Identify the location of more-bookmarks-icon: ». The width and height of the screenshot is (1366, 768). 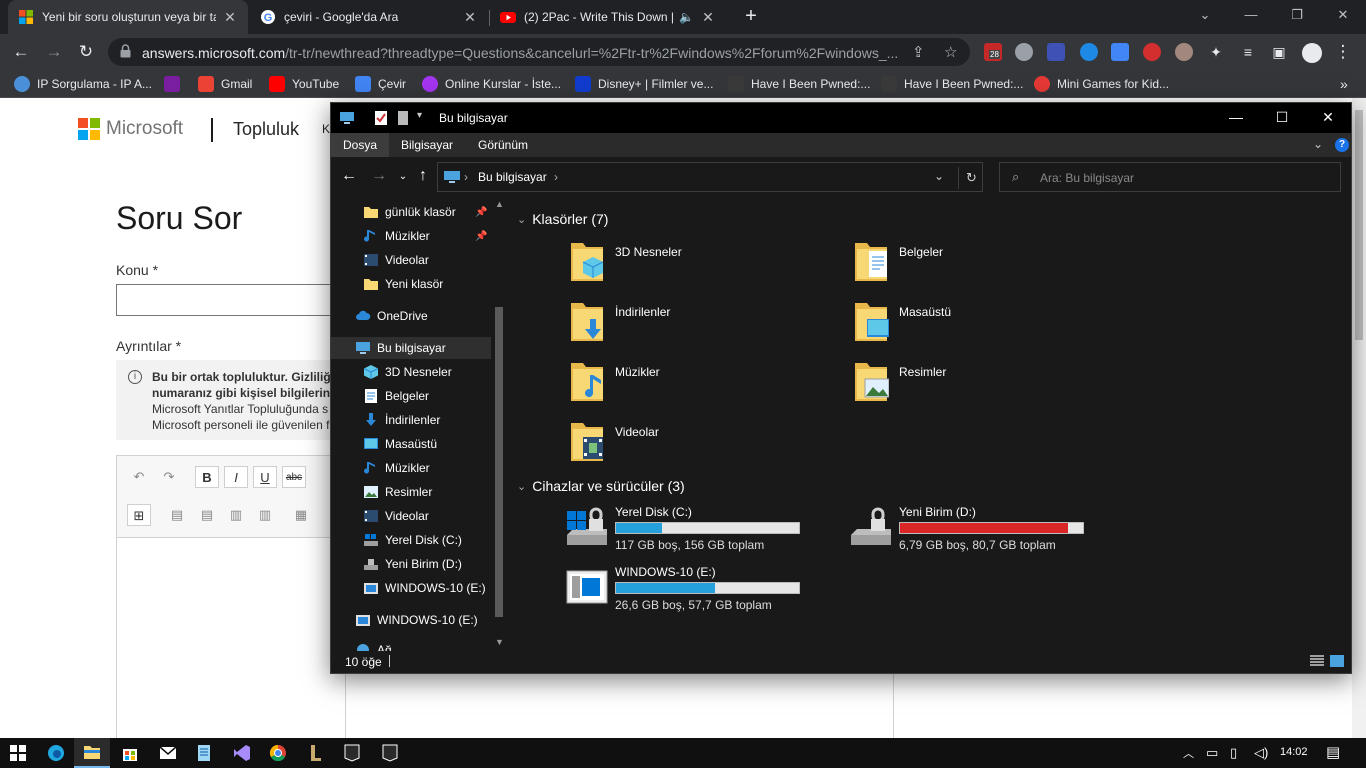
(1344, 84).